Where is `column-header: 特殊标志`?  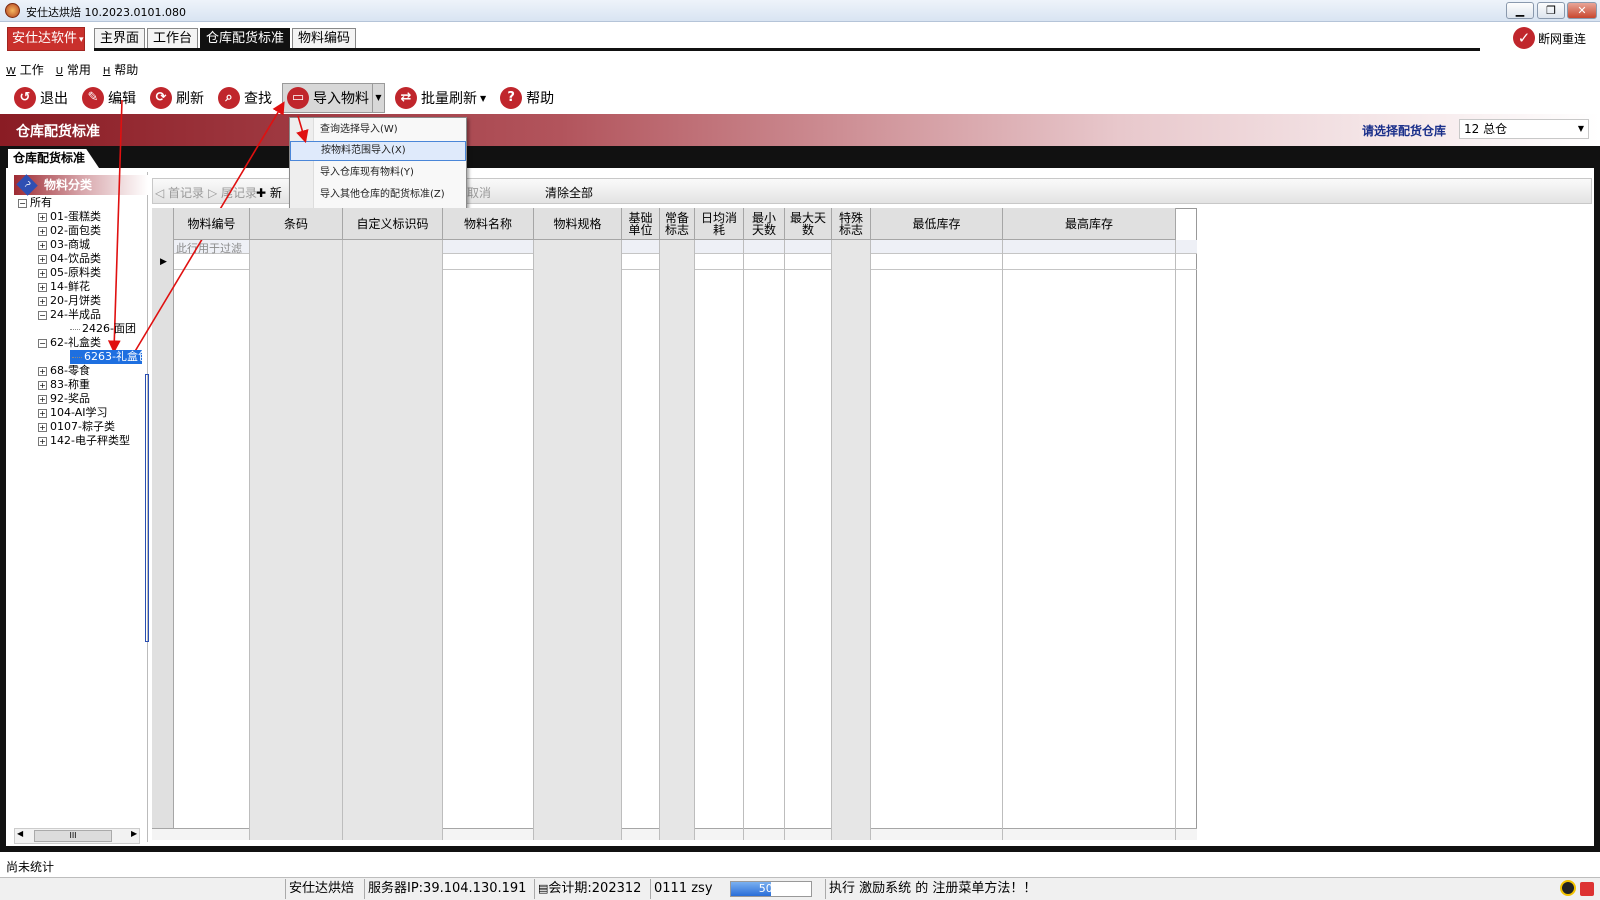 column-header: 特殊标志 is located at coordinates (851, 224).